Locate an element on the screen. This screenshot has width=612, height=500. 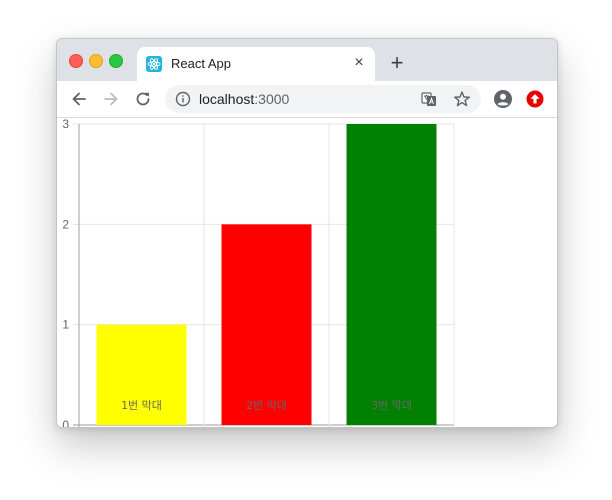
x-tick-label: 2번 막대 is located at coordinates (266, 405).